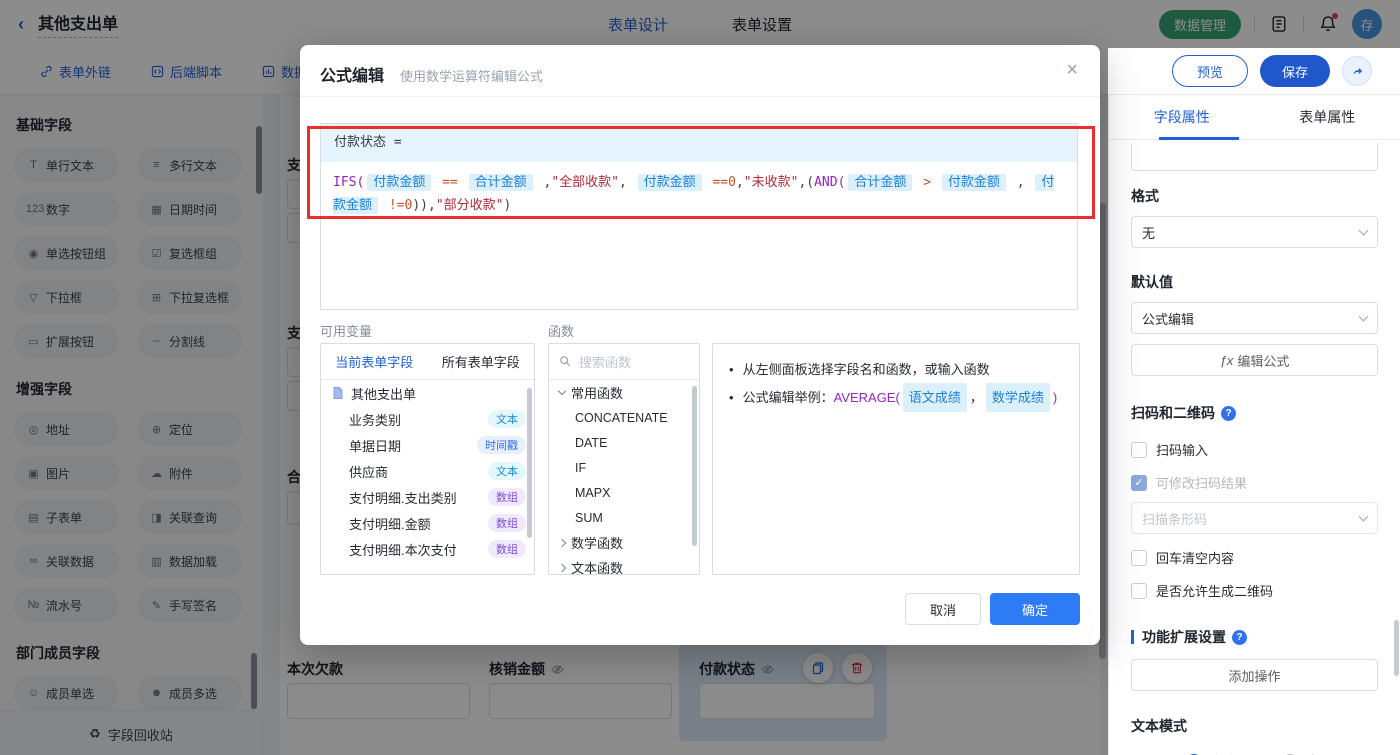 This screenshot has height=755, width=1400. Describe the element at coordinates (1254, 318) in the screenshot. I see `default-value-select: 公式编辑` at that location.